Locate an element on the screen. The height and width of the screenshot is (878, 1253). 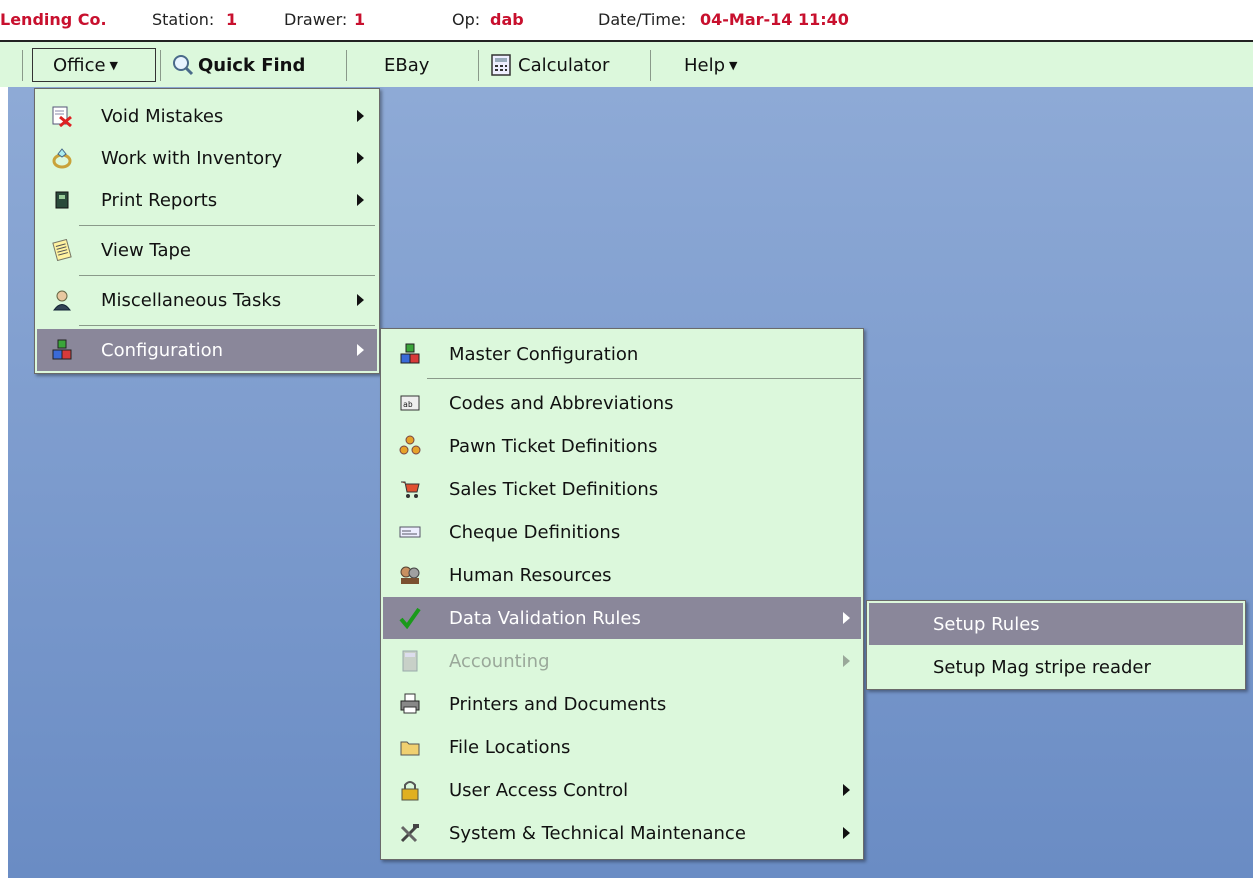
menu-item-accounting: Accounting is located at coordinates (622, 661).